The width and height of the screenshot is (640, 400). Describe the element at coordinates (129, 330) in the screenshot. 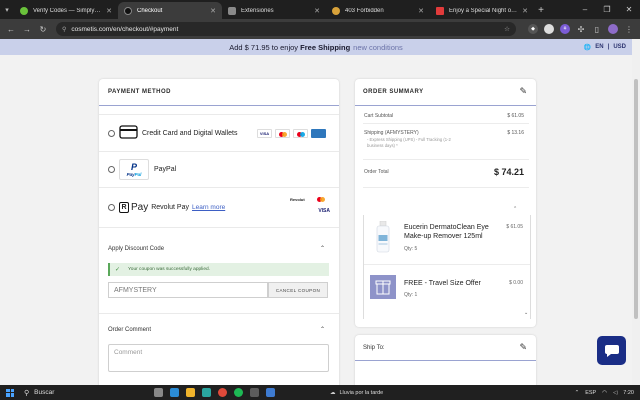

I see `order-comment-title: Order Comment` at that location.